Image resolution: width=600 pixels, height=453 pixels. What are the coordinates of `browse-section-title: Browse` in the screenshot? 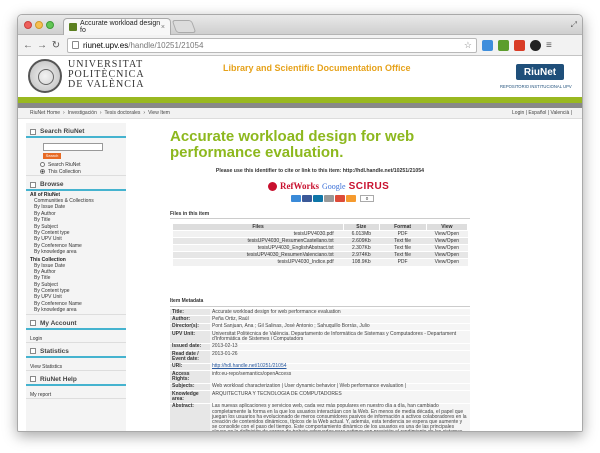 It's located at (52, 184).